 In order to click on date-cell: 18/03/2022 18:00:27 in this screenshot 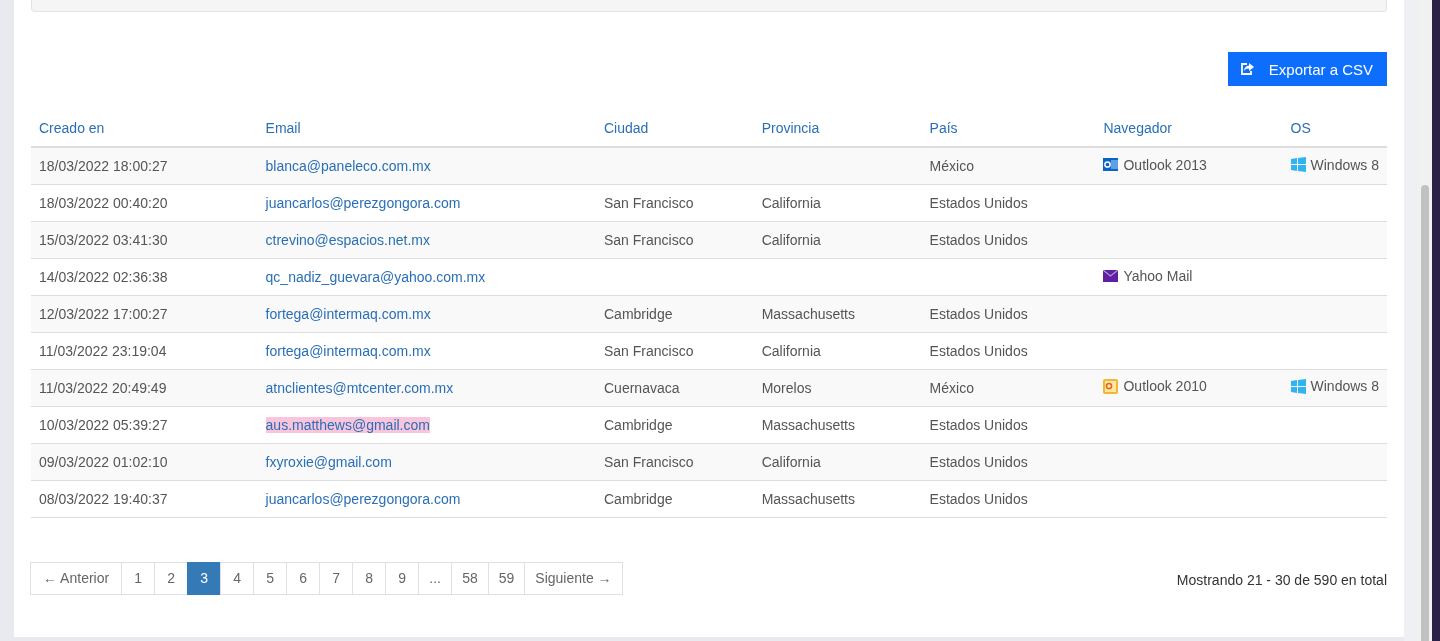, I will do `click(144, 165)`.